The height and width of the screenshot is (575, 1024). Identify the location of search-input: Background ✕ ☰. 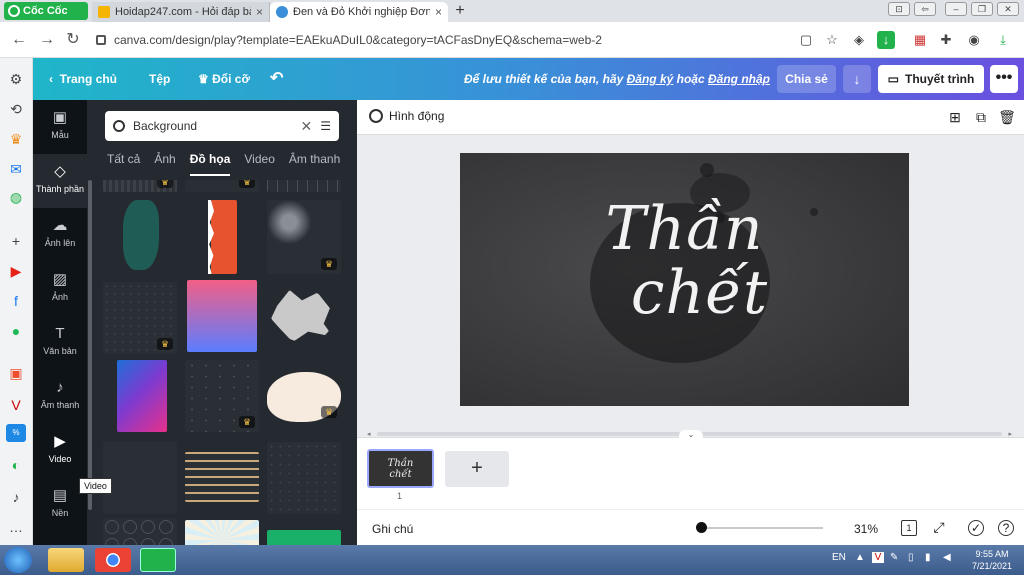
(222, 126).